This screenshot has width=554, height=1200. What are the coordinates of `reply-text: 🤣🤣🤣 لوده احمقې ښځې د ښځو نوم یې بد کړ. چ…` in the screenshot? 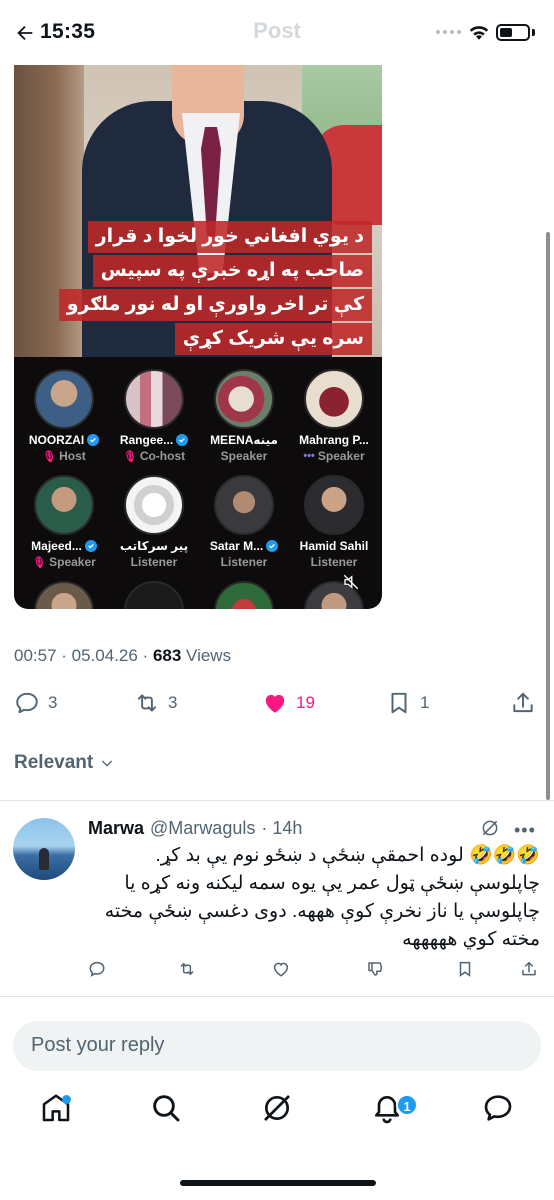 It's located at (322, 897).